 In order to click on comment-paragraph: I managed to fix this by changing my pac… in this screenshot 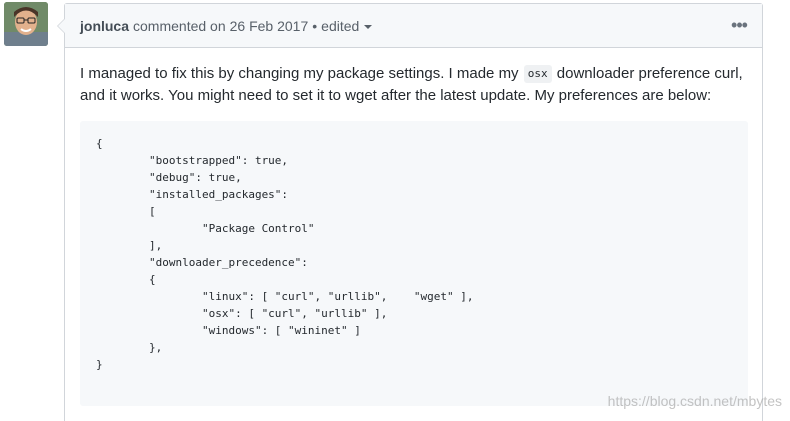, I will do `click(413, 85)`.